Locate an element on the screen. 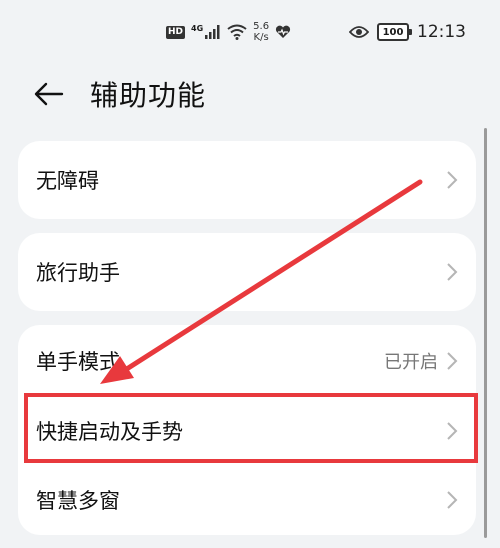 The width and height of the screenshot is (500, 548). back-arrow-icon is located at coordinates (49, 94).